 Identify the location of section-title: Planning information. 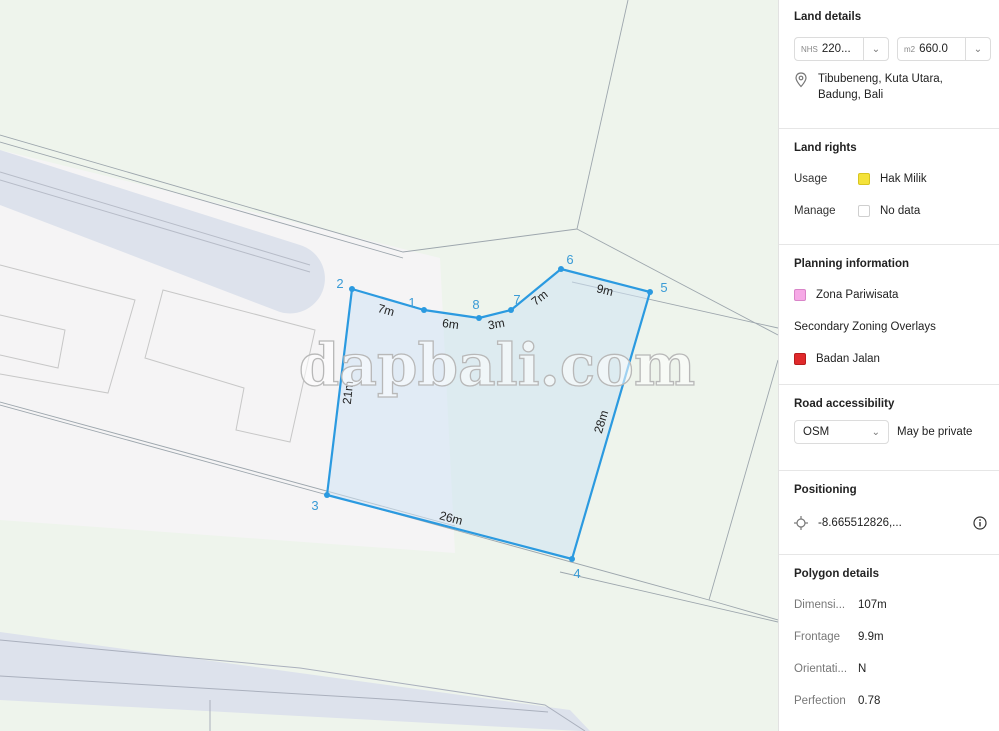
(851, 264).